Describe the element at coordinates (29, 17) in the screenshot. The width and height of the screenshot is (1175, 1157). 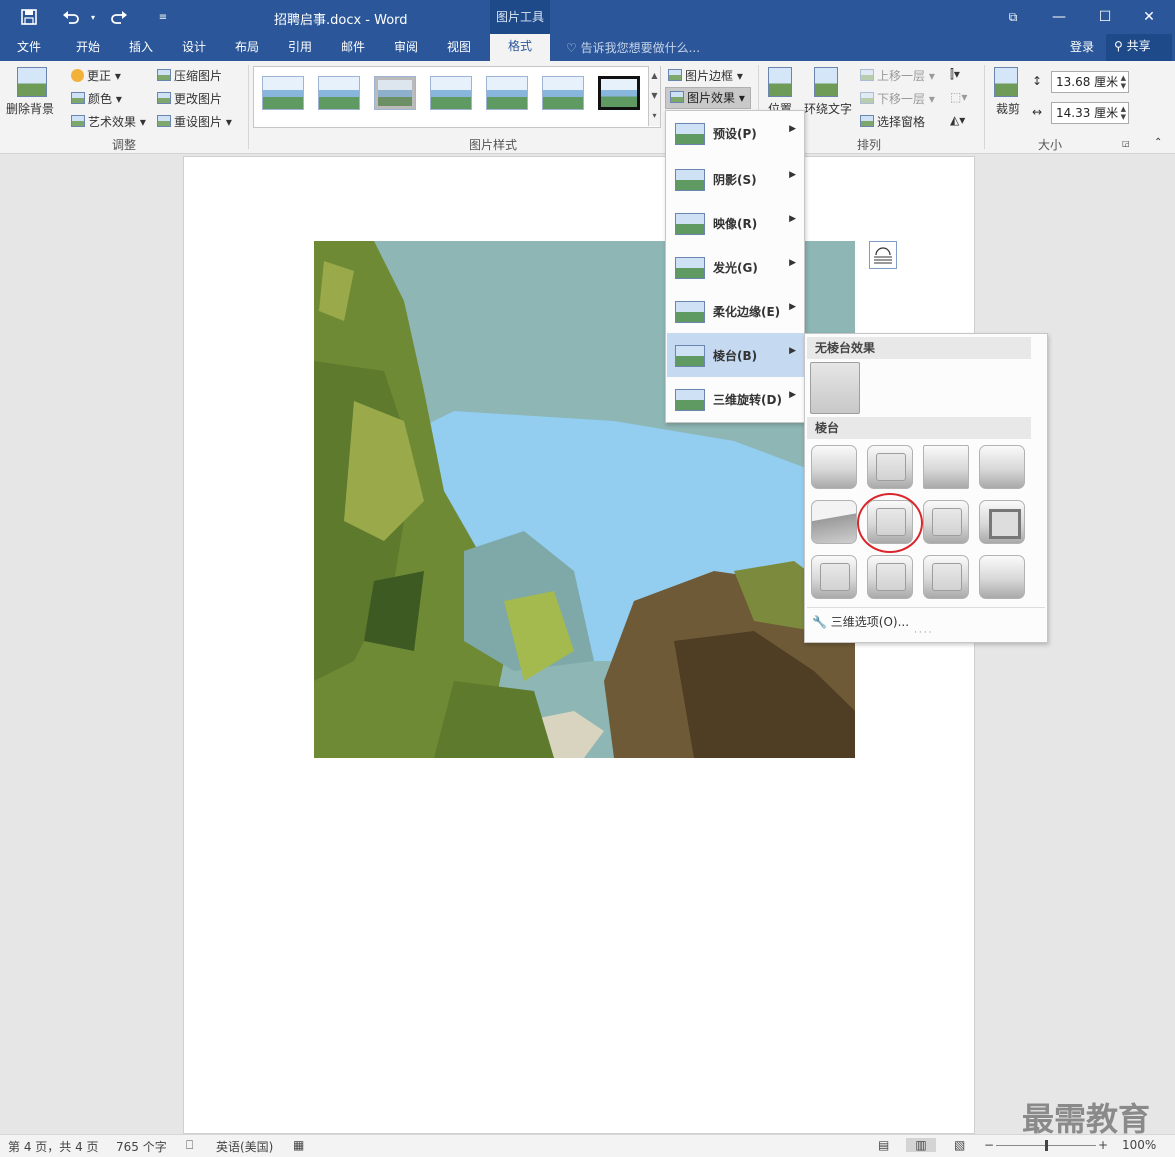
I see `save-icon` at that location.